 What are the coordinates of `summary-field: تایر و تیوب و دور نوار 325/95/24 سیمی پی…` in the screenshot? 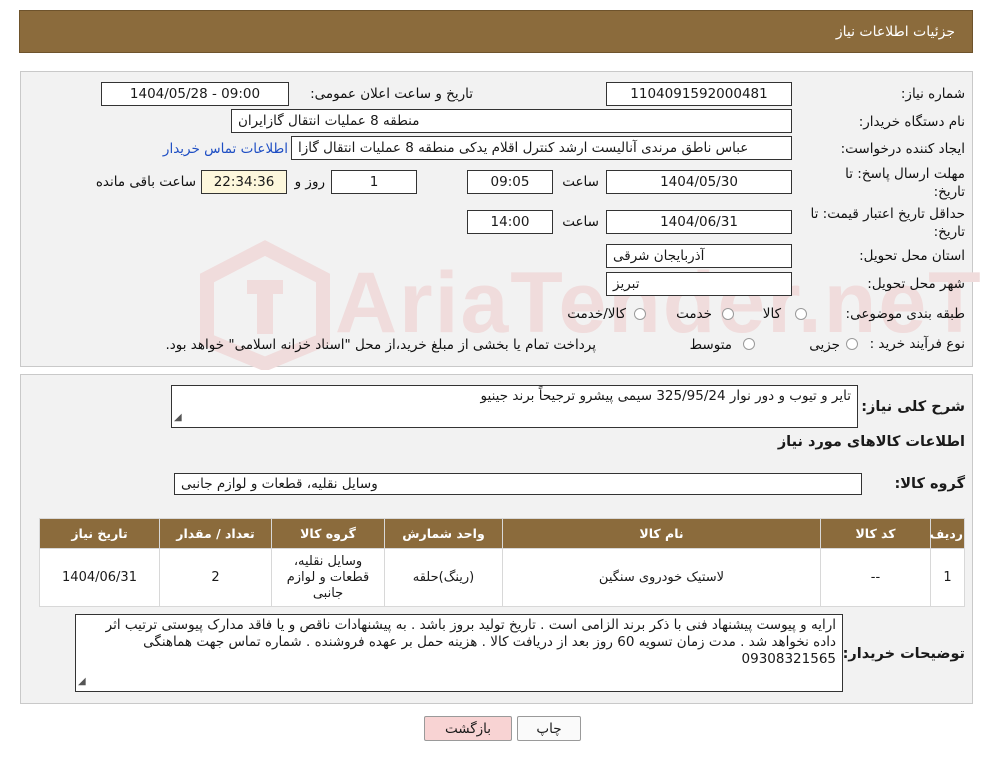 It's located at (514, 406).